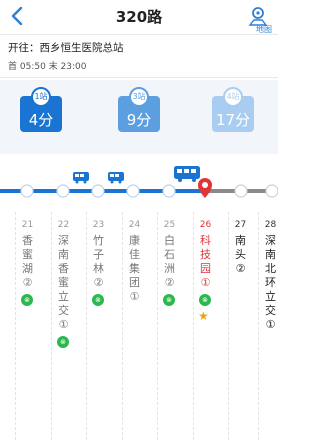 The height and width of the screenshot is (440, 320). Describe the element at coordinates (139, 56) in the screenshot. I see `route-info: 开往：西乡恒生医院总站 首 05:50 末 23:00` at that location.